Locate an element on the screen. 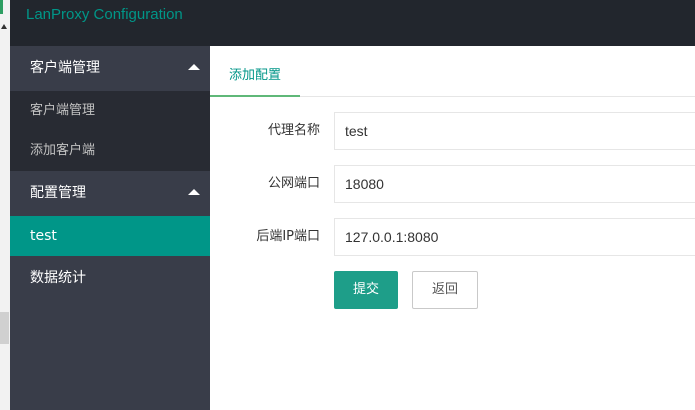 Image resolution: width=695 pixels, height=410 pixels. sidebar-group-label: 数据统计 is located at coordinates (58, 278).